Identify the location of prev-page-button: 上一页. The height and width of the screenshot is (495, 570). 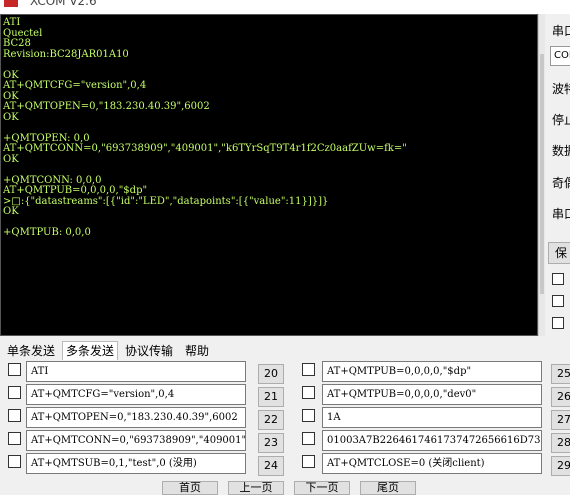
(256, 488).